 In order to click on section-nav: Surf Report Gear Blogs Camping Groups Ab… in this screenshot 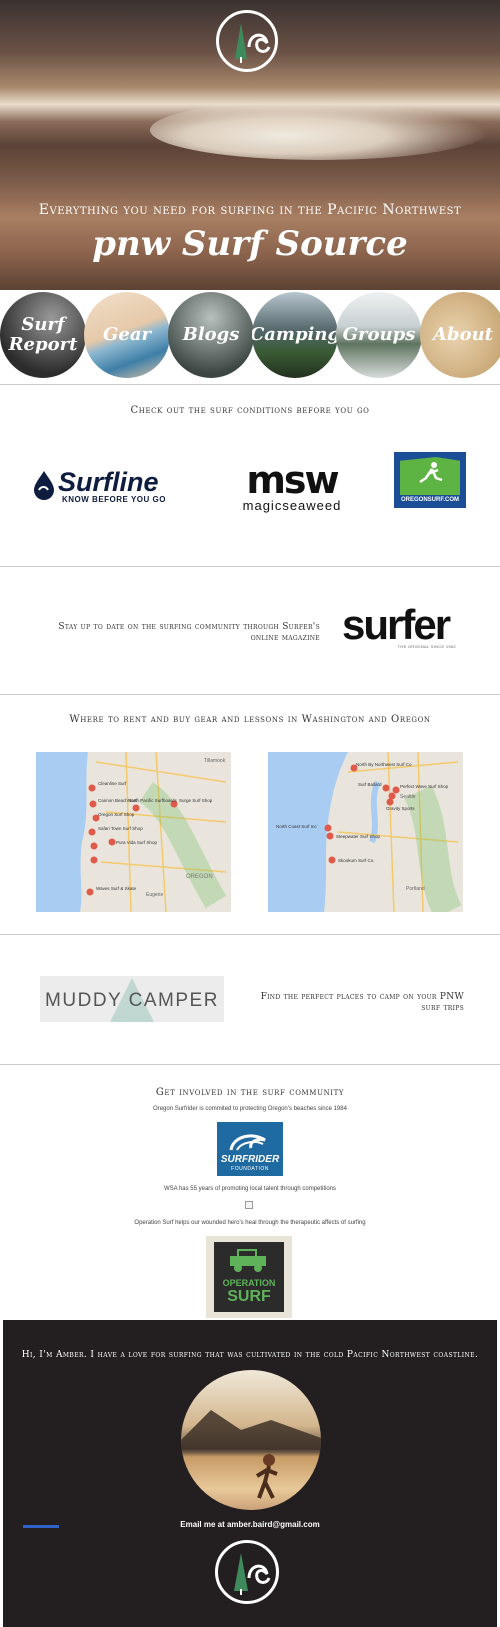, I will do `click(250, 336)`.